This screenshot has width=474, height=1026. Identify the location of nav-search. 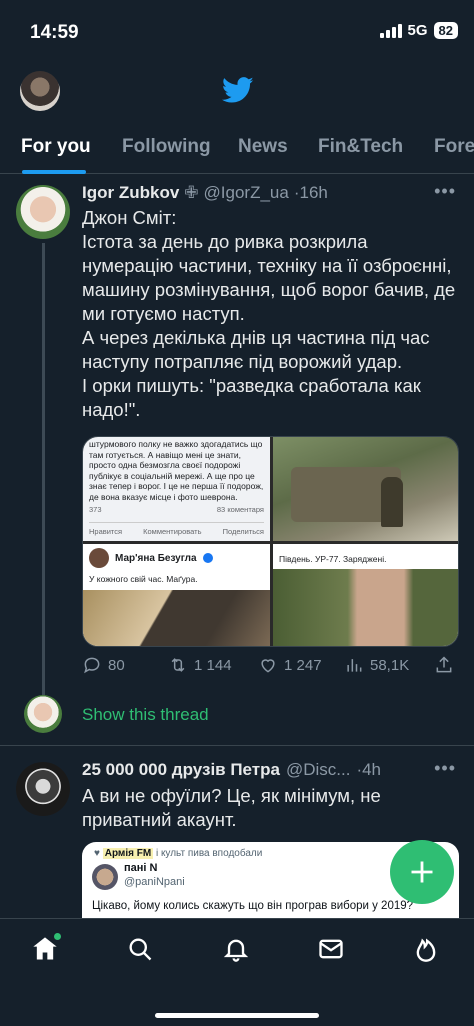
(142, 951).